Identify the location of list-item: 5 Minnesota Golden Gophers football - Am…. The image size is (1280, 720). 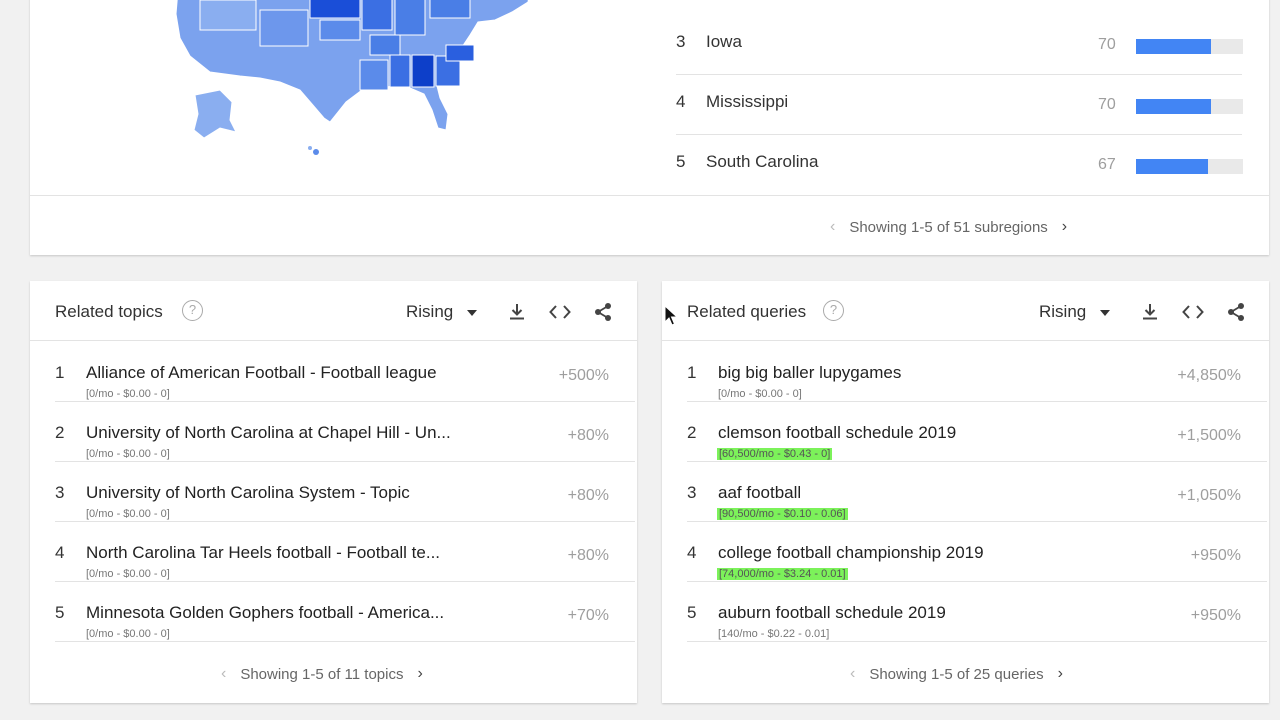
(345, 612).